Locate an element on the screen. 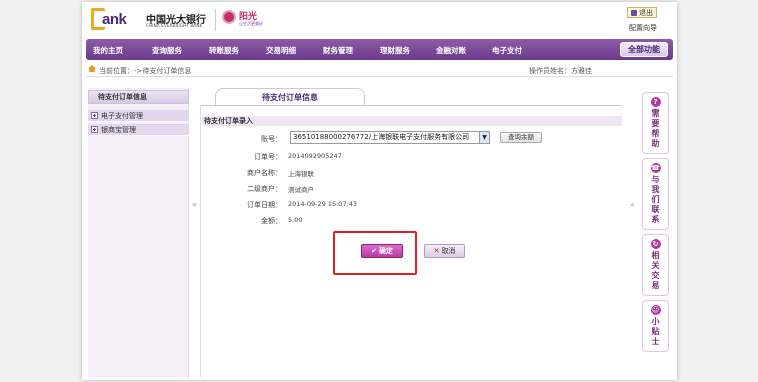 The height and width of the screenshot is (382, 758). sub-merchant-label: 二级商户： is located at coordinates (264, 189).